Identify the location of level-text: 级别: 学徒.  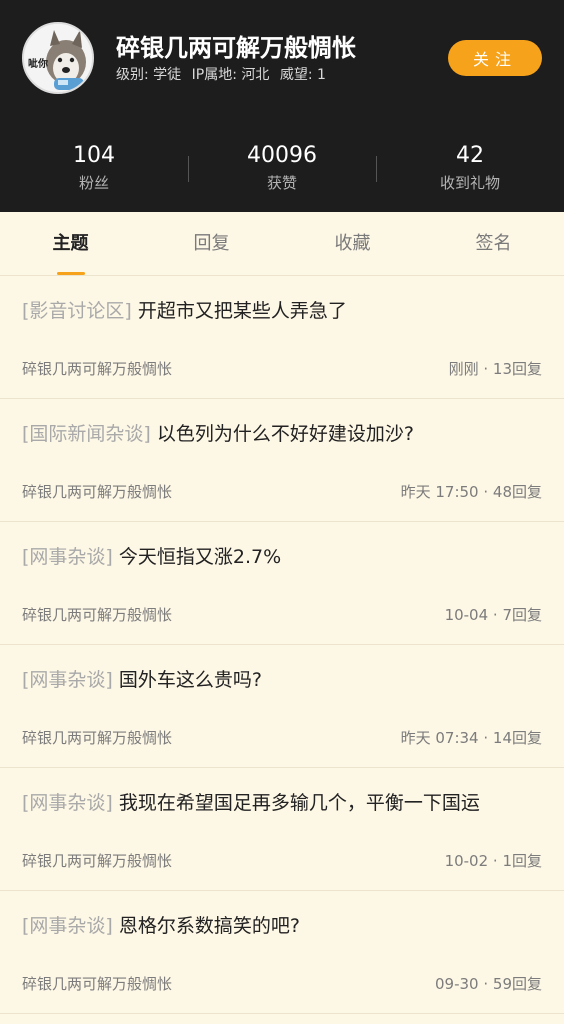
(149, 75).